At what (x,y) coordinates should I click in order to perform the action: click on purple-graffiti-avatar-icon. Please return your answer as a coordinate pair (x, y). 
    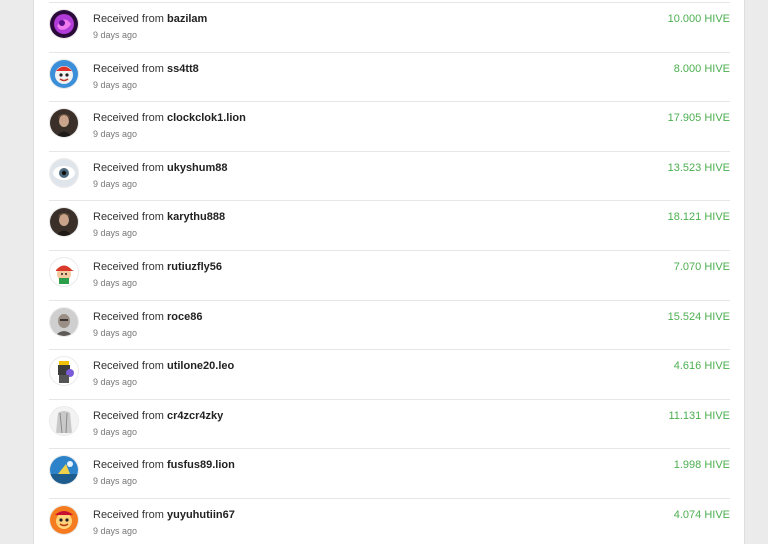
    Looking at the image, I should click on (64, 24).